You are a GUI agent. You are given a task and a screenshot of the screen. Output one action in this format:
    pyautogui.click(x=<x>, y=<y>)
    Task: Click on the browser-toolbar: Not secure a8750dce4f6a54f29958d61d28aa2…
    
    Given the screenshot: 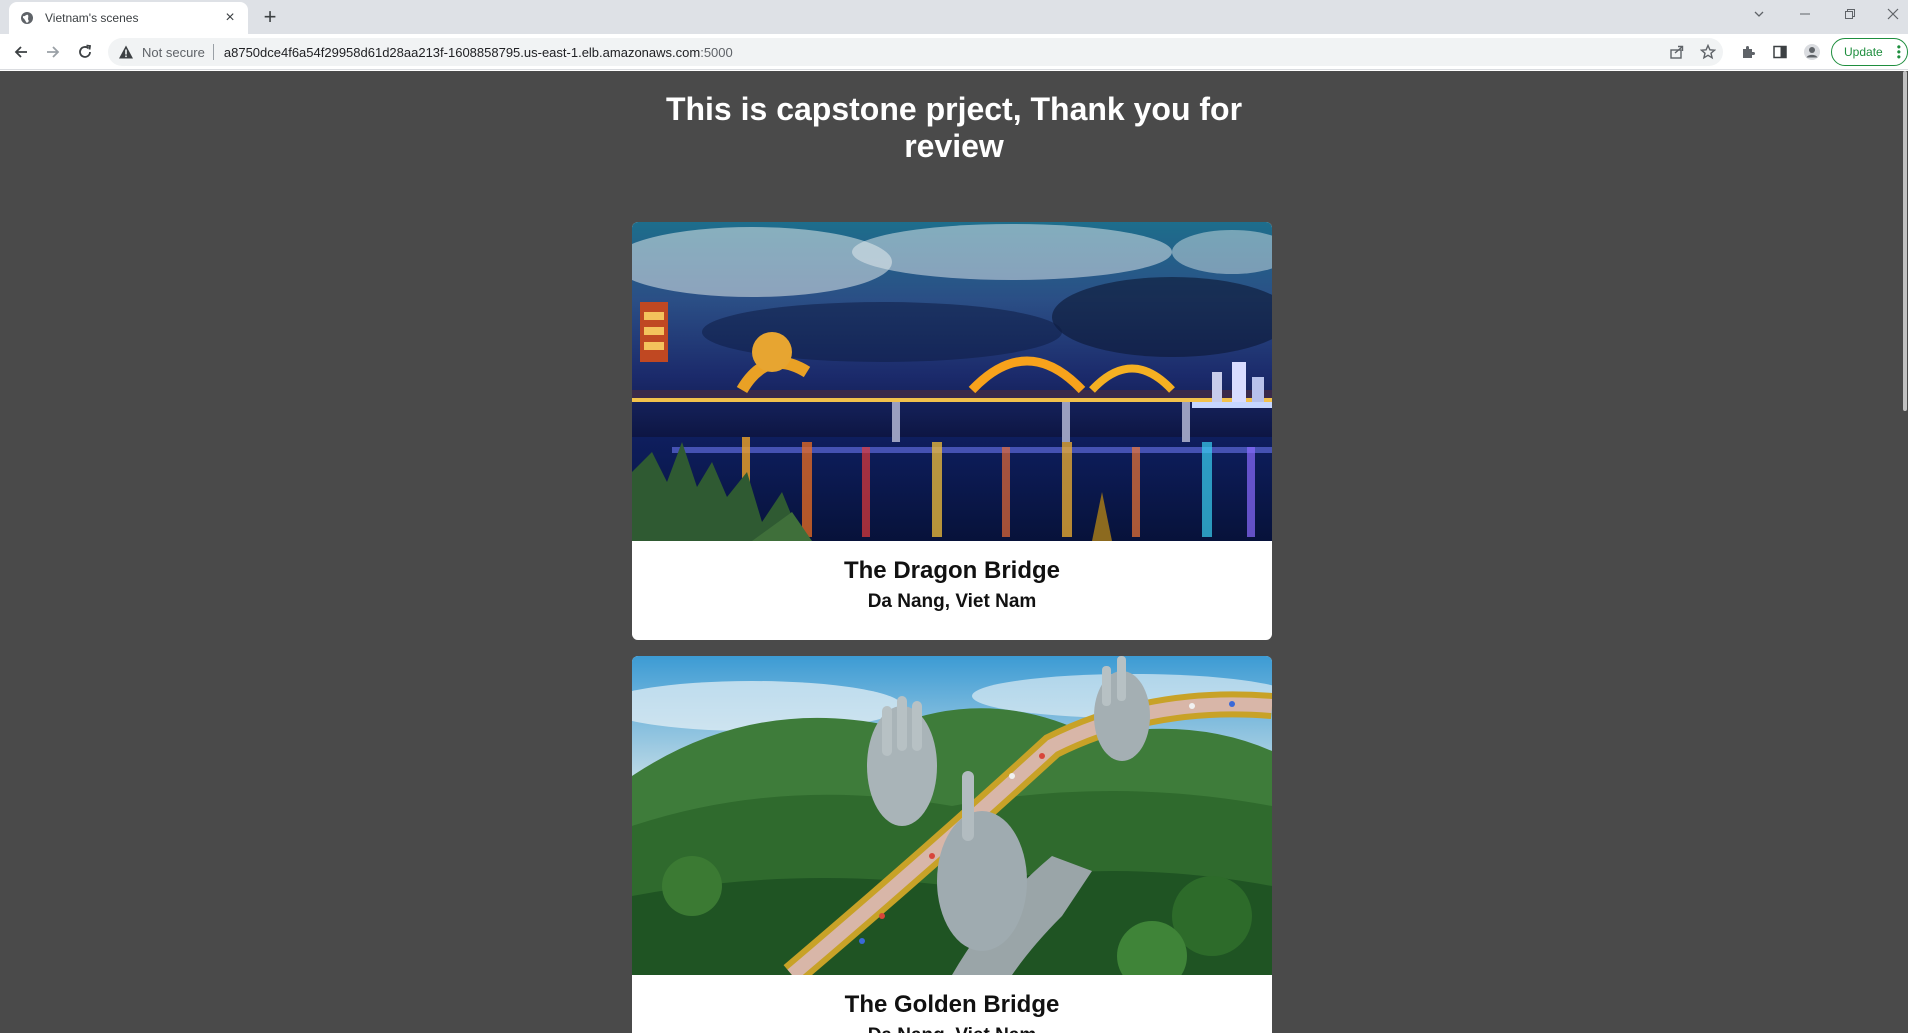 What is the action you would take?
    pyautogui.click(x=954, y=52)
    